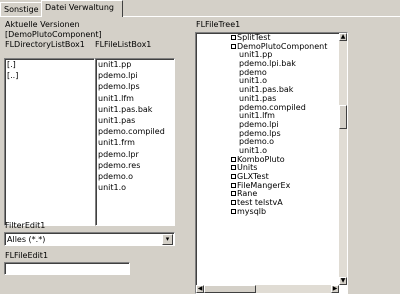 This screenshot has width=400, height=294. What do you see at coordinates (247, 168) in the screenshot?
I see `tree-node-label: Units` at bounding box center [247, 168].